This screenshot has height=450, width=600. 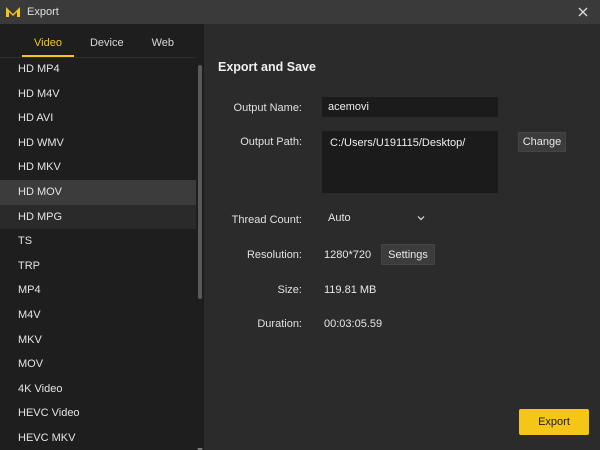 What do you see at coordinates (43, 12) in the screenshot?
I see `window-title: Export` at bounding box center [43, 12].